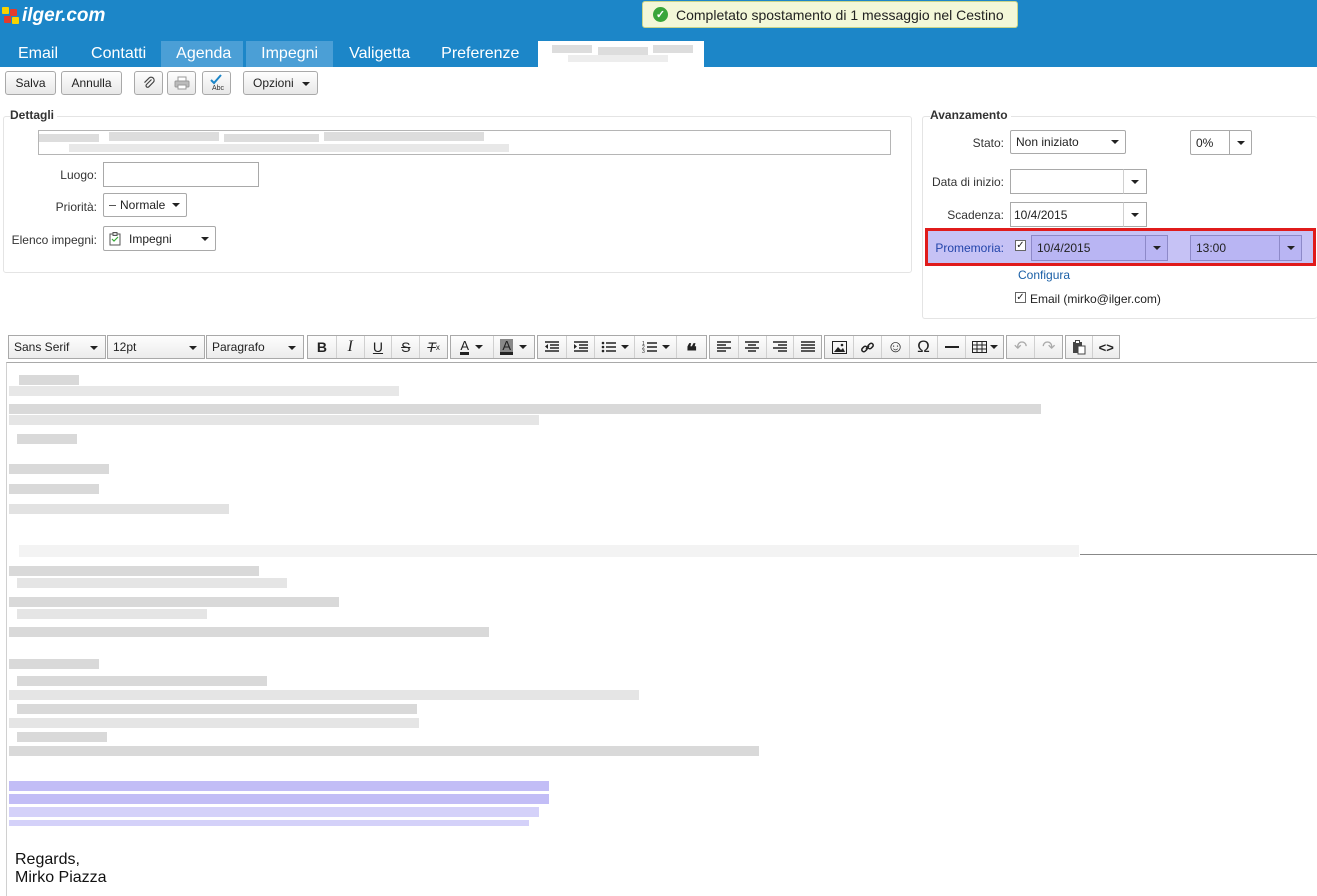 The height and width of the screenshot is (896, 1317). What do you see at coordinates (156, 347) in the screenshot?
I see `font-size-select: 12pt` at bounding box center [156, 347].